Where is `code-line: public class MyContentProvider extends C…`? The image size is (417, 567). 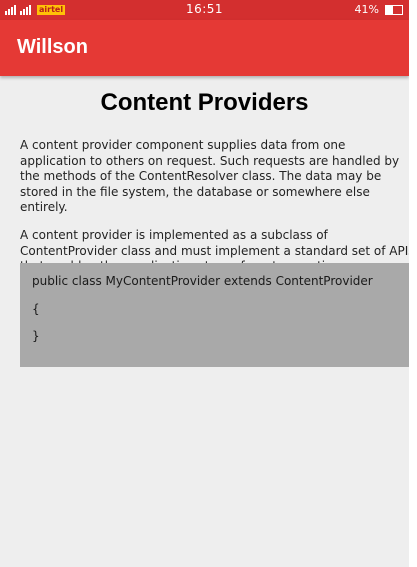 code-line: public class MyContentProvider extends C… is located at coordinates (202, 281).